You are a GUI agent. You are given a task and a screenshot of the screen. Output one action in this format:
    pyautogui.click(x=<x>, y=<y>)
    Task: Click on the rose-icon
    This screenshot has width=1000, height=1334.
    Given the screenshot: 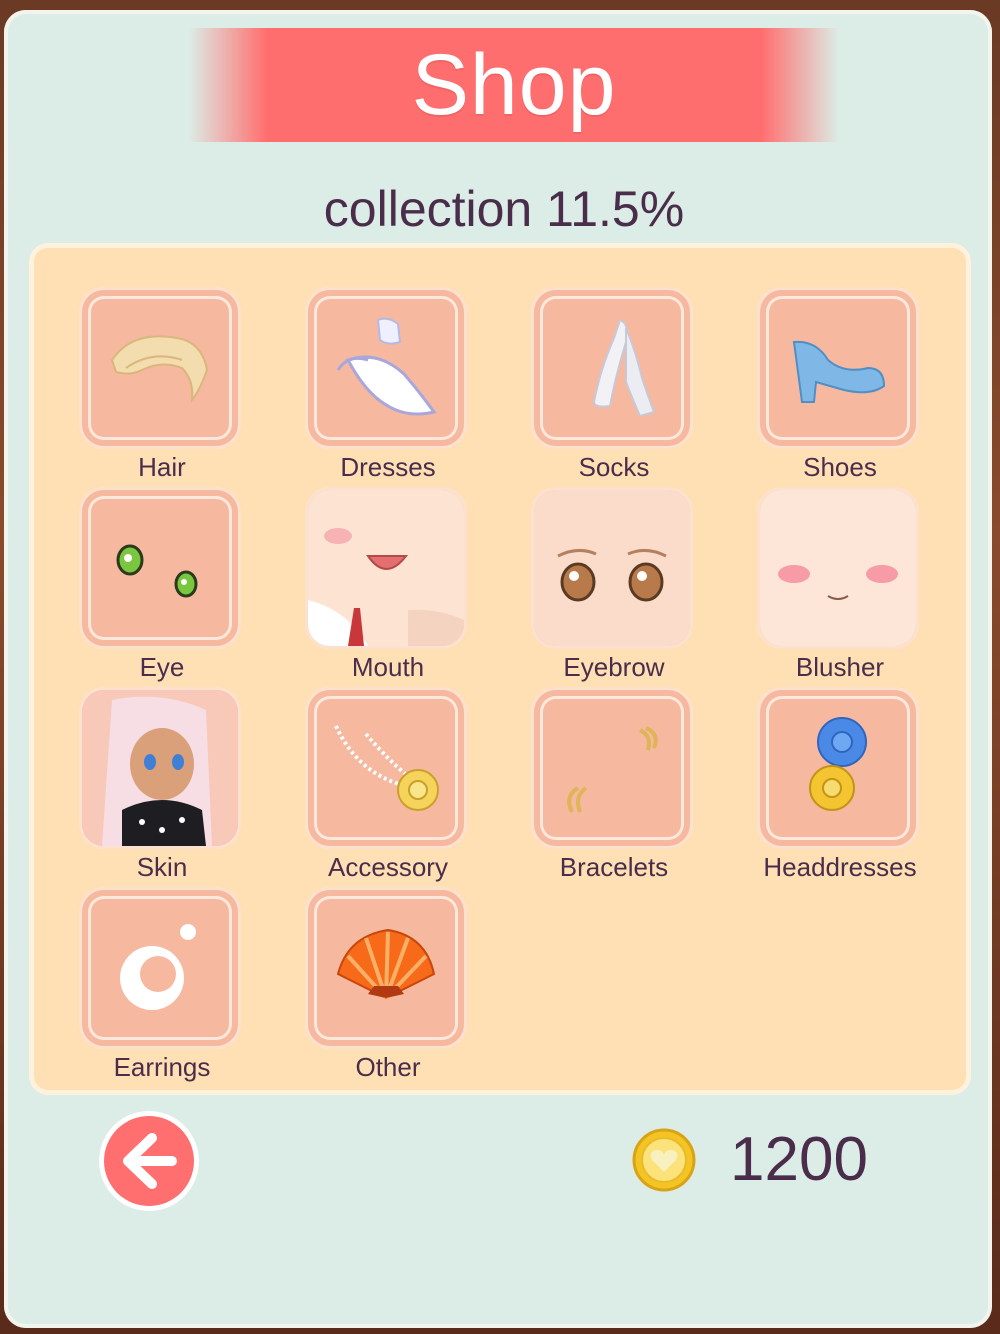 What is the action you would take?
    pyautogui.click(x=838, y=768)
    